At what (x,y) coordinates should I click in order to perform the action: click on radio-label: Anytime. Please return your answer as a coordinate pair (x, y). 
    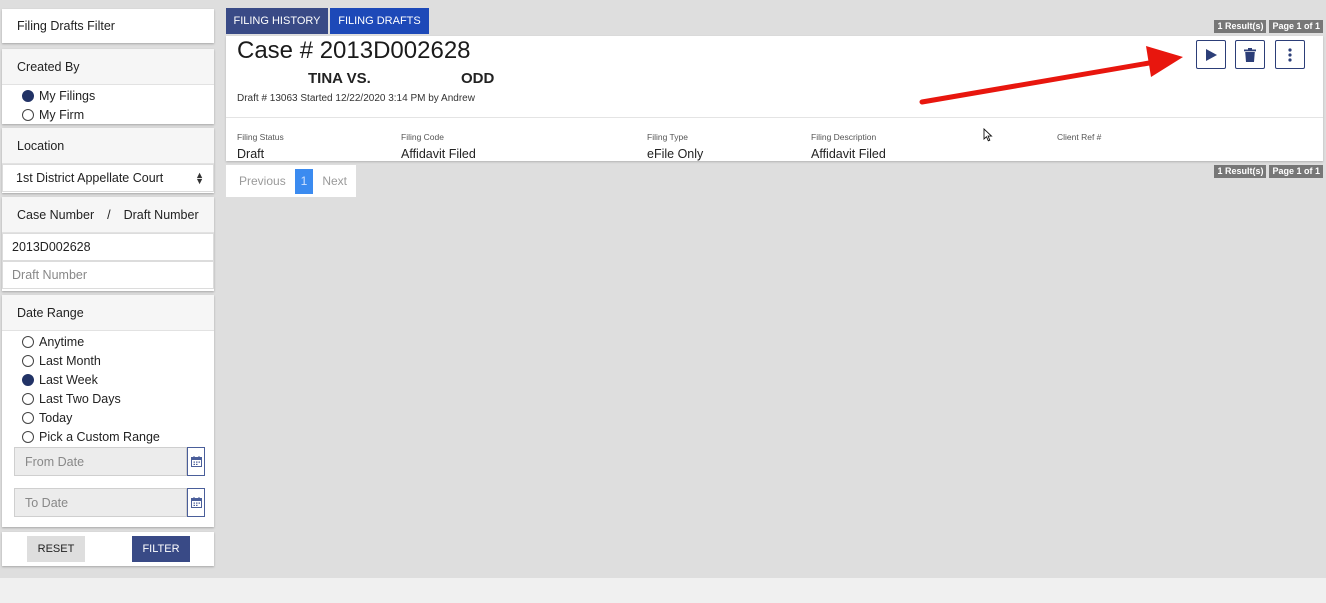
    Looking at the image, I should click on (62, 341).